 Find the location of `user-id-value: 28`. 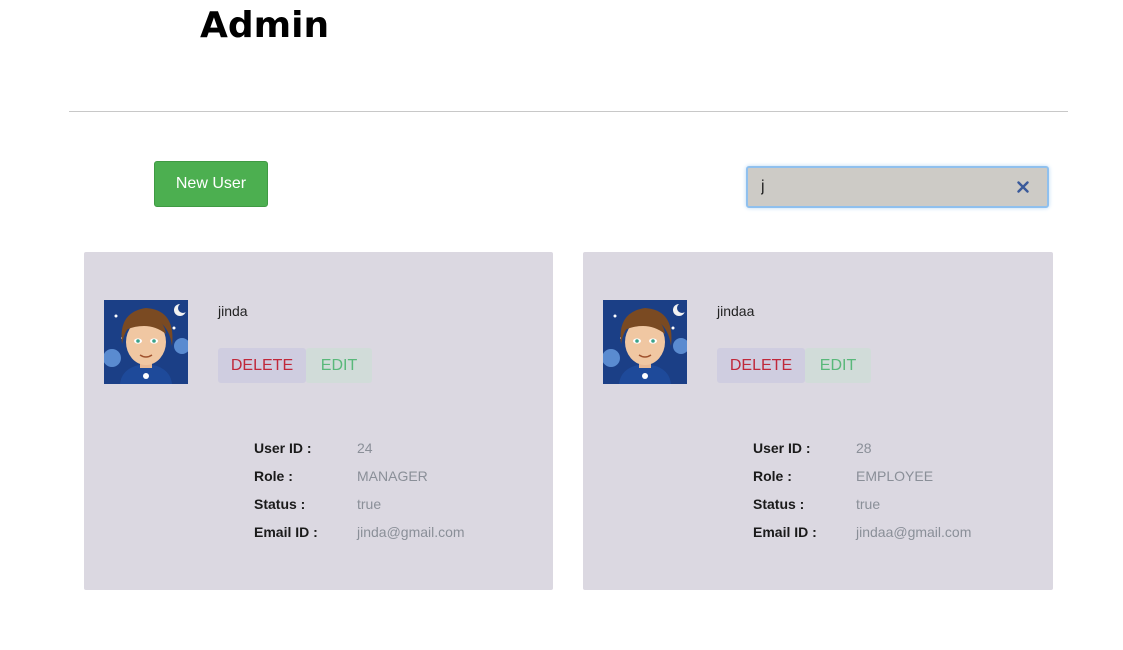

user-id-value: 28 is located at coordinates (864, 448).